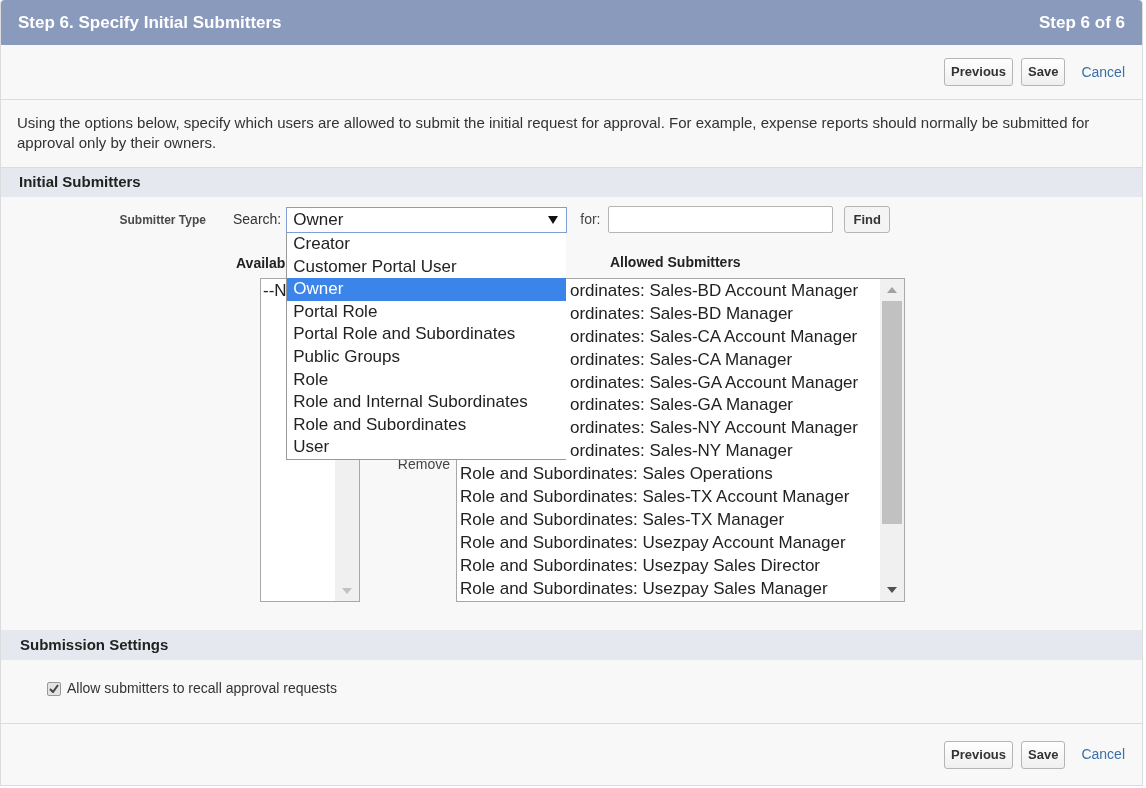 The width and height of the screenshot is (1146, 788). Describe the element at coordinates (202, 688) in the screenshot. I see `checkbox-label: Allow submitters to recall approval requests` at that location.